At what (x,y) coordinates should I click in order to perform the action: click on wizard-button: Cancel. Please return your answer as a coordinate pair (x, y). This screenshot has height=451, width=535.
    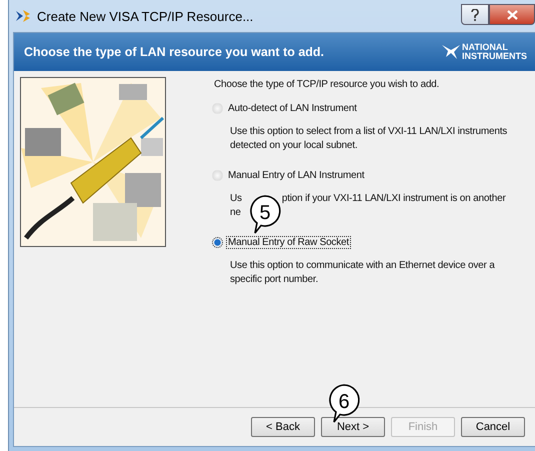
    Looking at the image, I should click on (493, 427).